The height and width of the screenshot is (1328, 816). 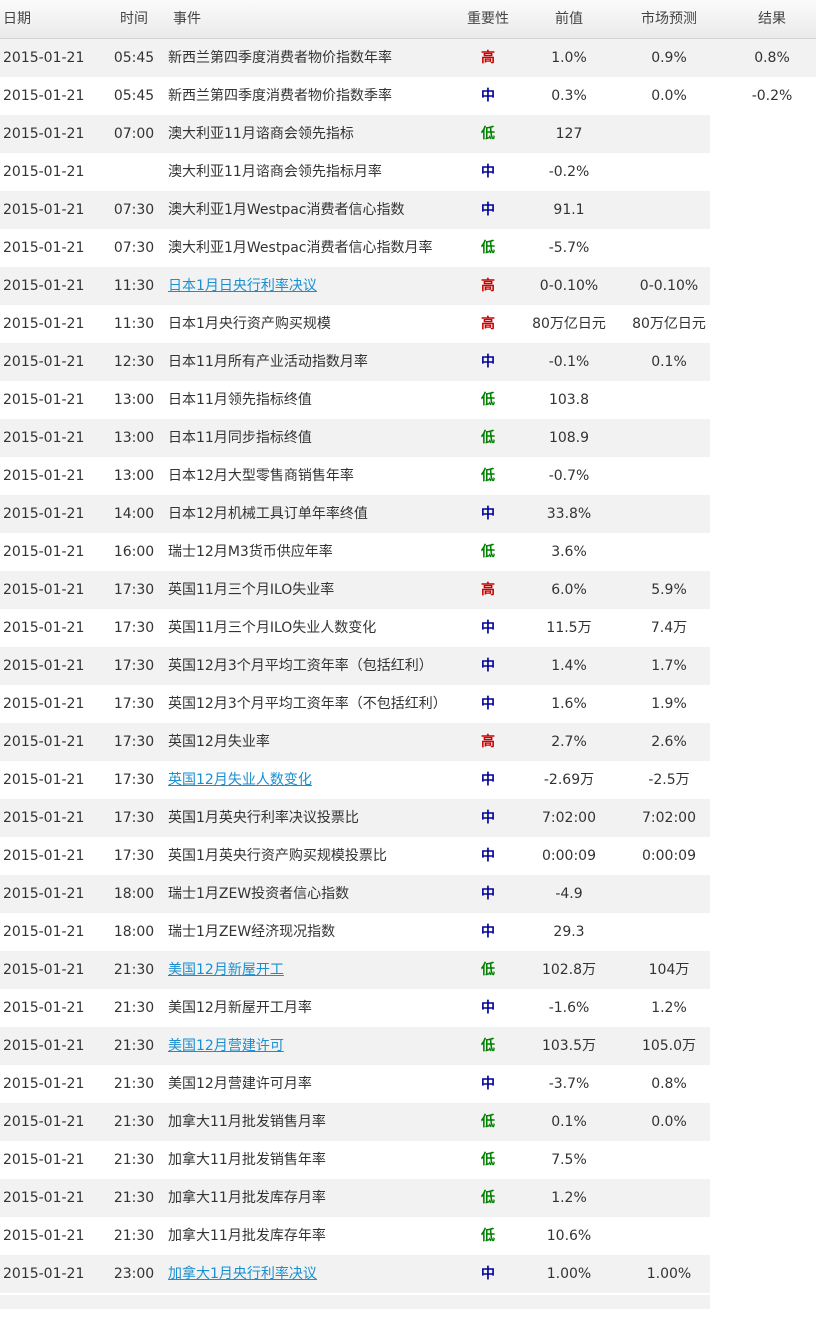 What do you see at coordinates (569, 1274) in the screenshot?
I see `cell-previous: 1.00%` at bounding box center [569, 1274].